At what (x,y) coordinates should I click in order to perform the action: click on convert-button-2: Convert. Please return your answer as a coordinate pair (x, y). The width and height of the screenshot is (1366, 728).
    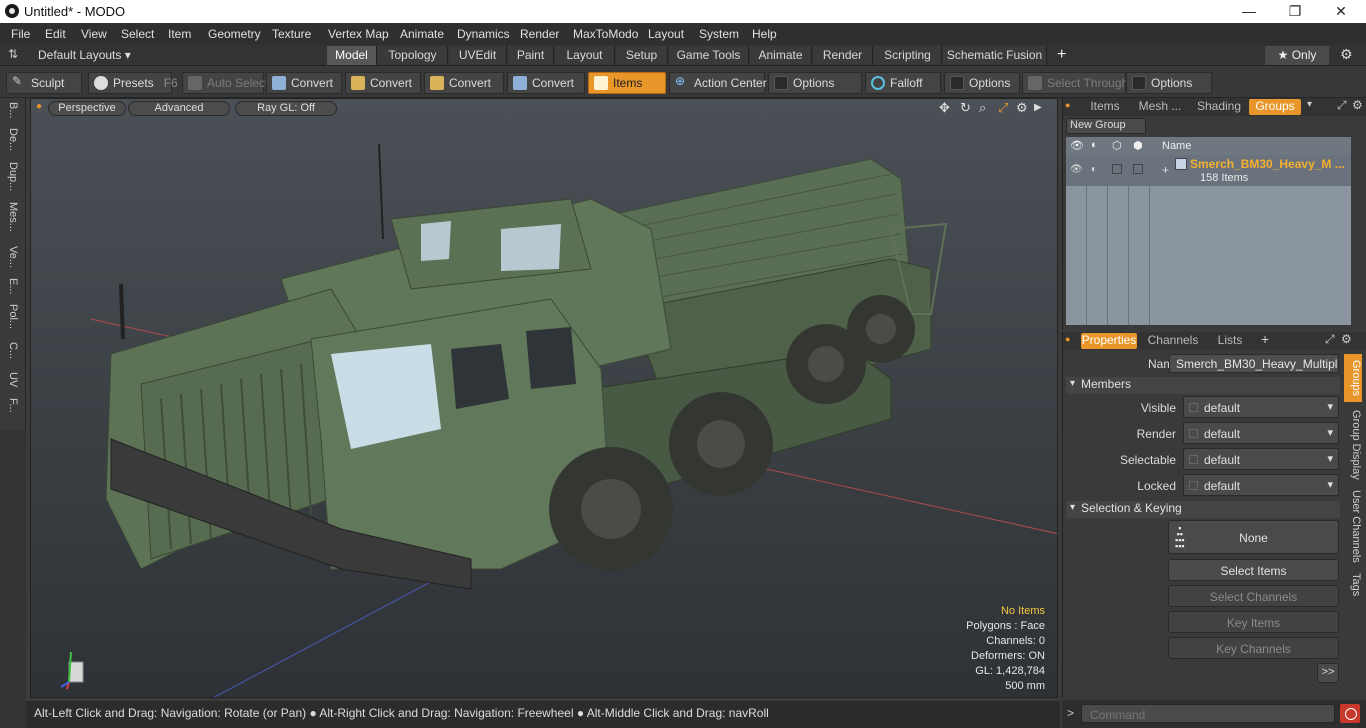
    Looking at the image, I should click on (383, 83).